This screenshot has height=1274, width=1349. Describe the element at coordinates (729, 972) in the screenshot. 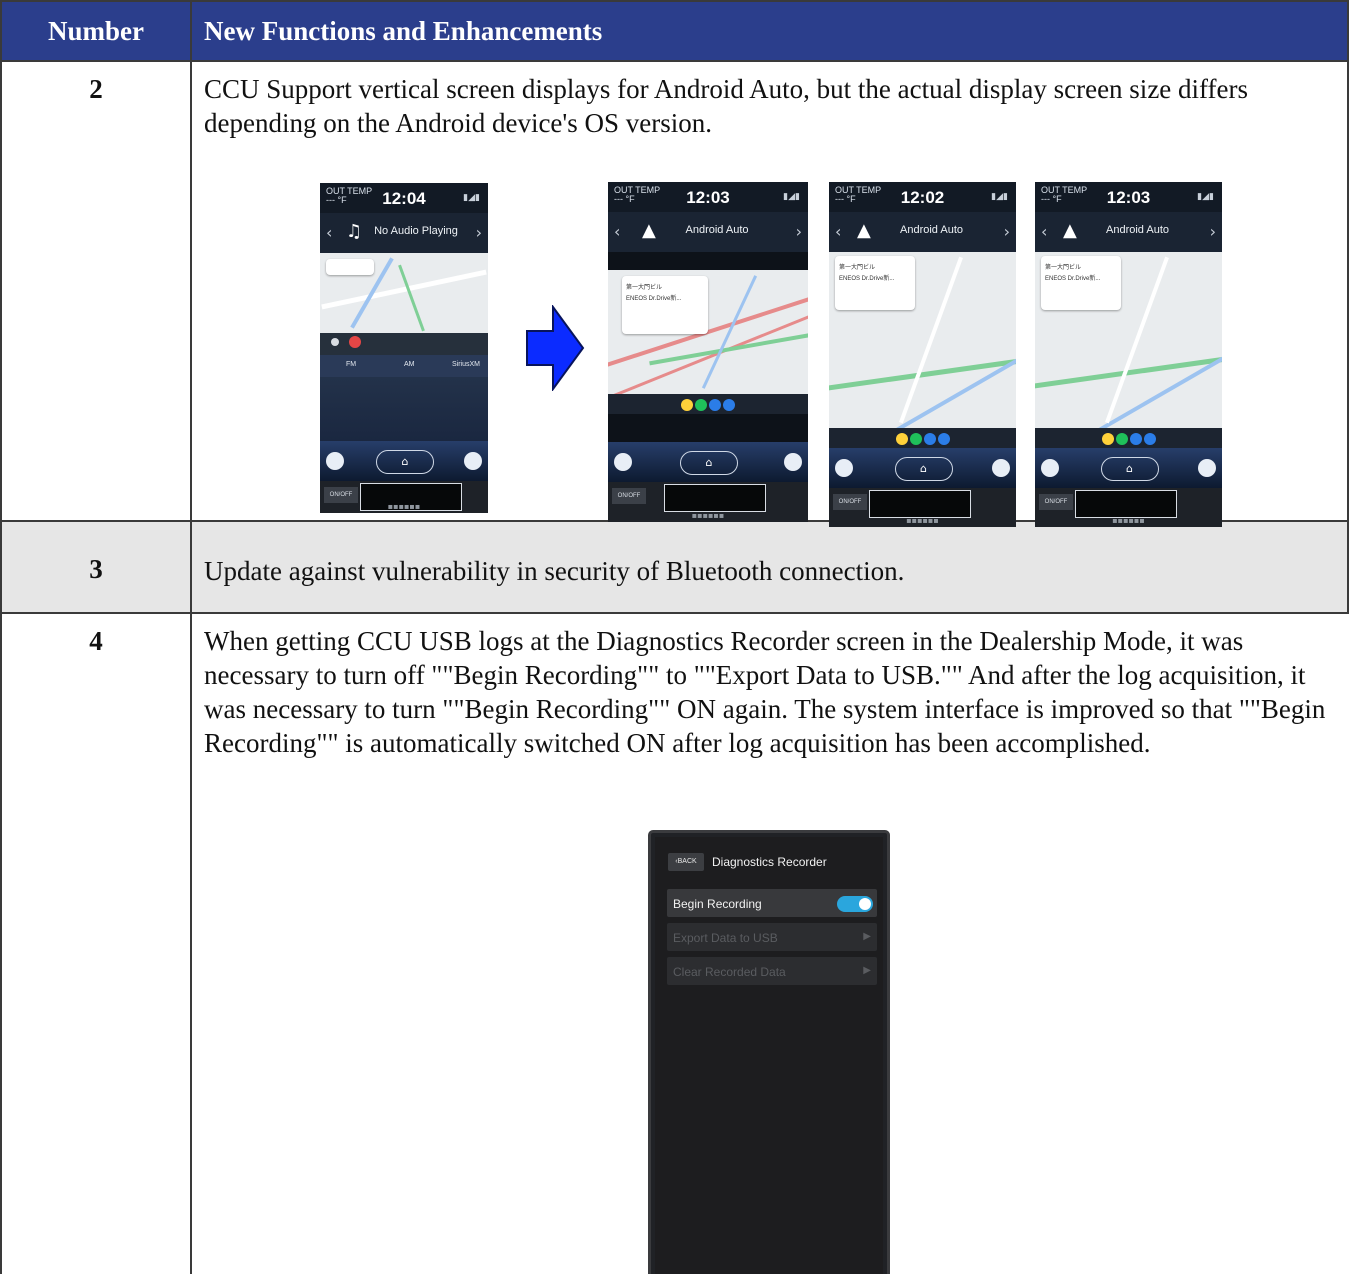

I see `clear-data-label: Clear Recorded Data` at that location.